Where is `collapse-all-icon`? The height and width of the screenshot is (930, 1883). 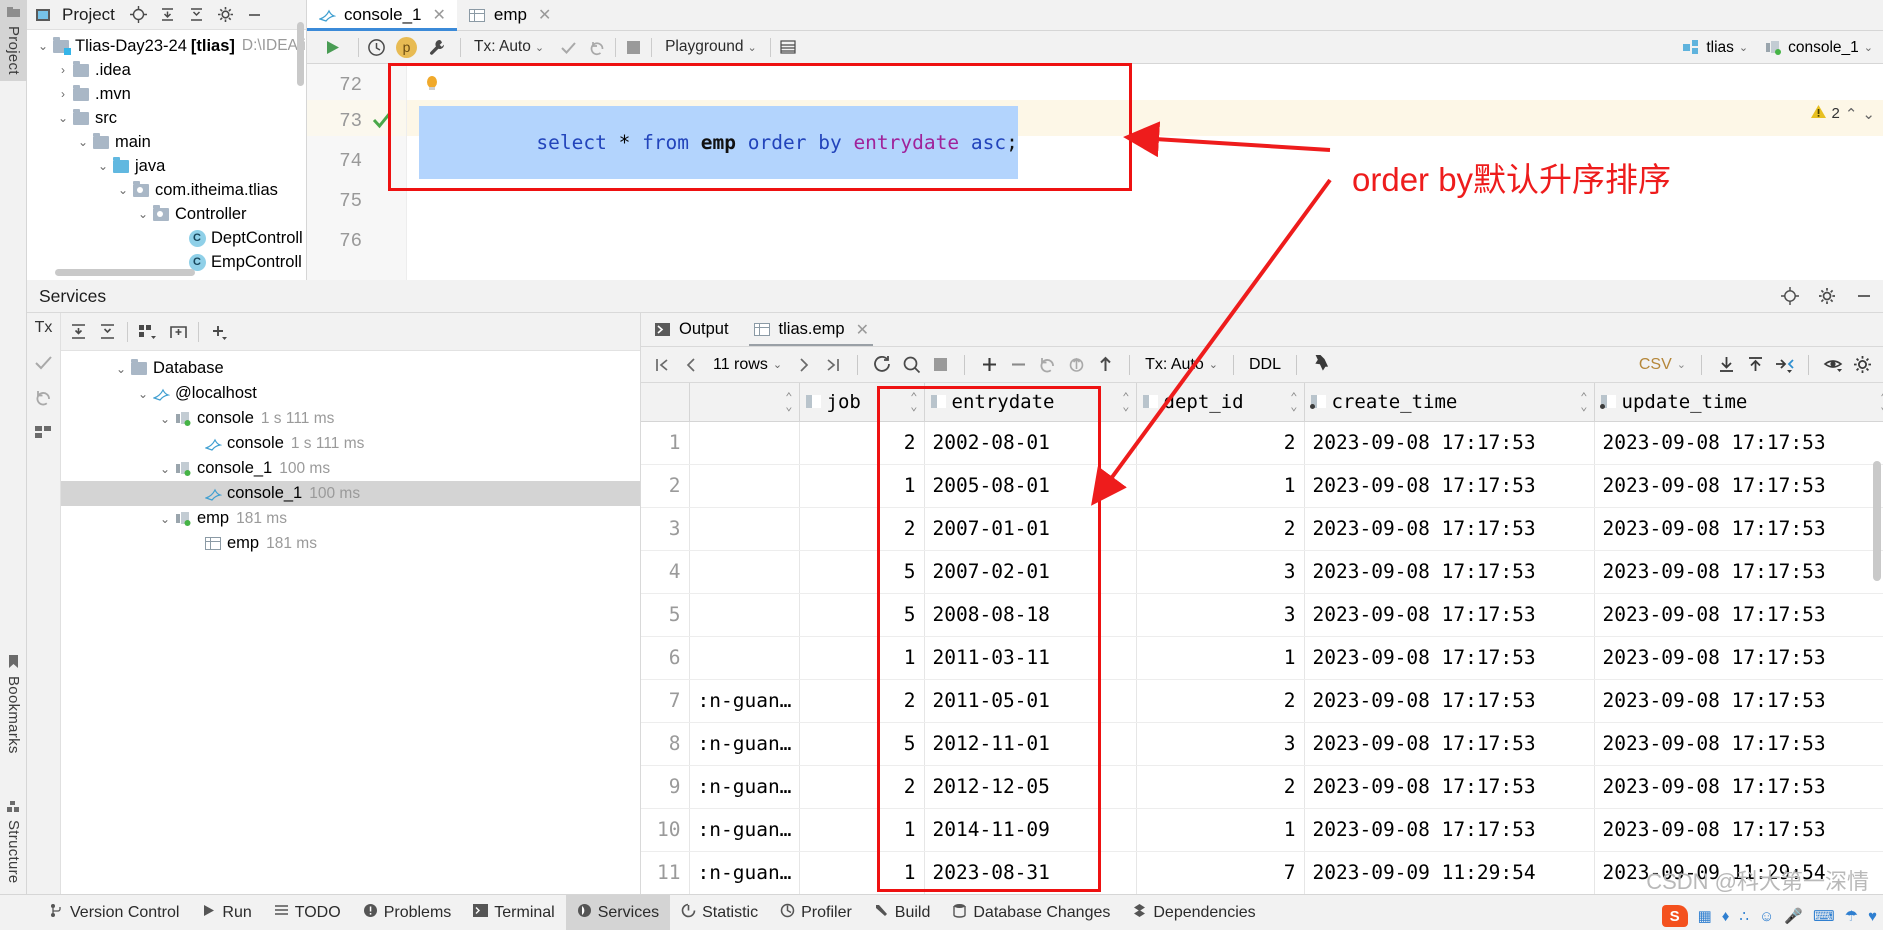 collapse-all-icon is located at coordinates (107, 331).